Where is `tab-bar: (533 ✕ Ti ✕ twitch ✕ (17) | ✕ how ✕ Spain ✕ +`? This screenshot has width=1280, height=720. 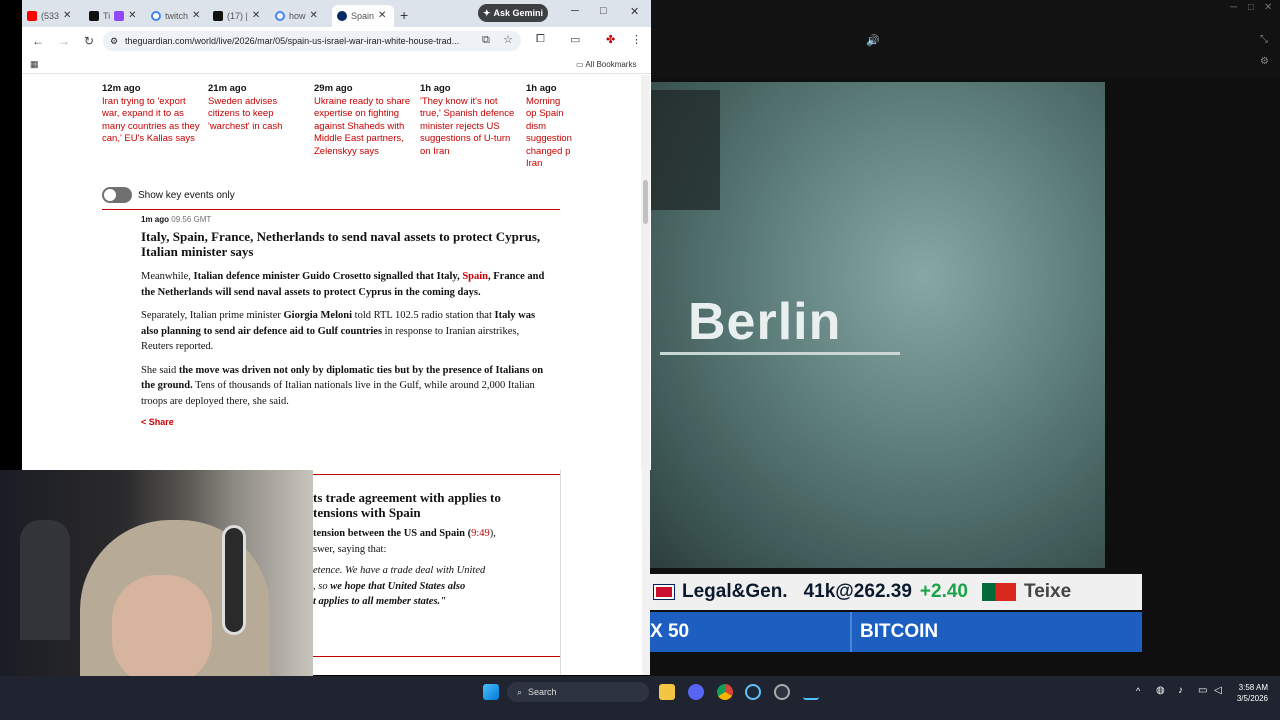 tab-bar: (533 ✕ Ti ✕ twitch ✕ (17) | ✕ how ✕ Spain ✕ + is located at coordinates (336, 13).